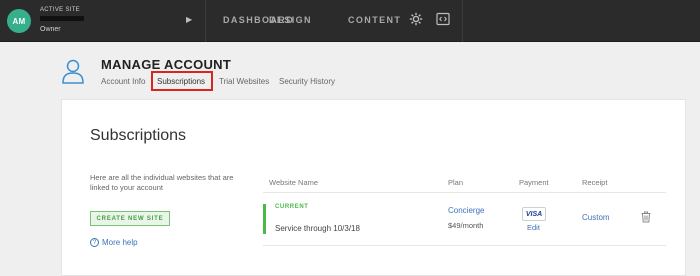 The image size is (700, 276). I want to click on tab-account-info: Account Info, so click(123, 81).